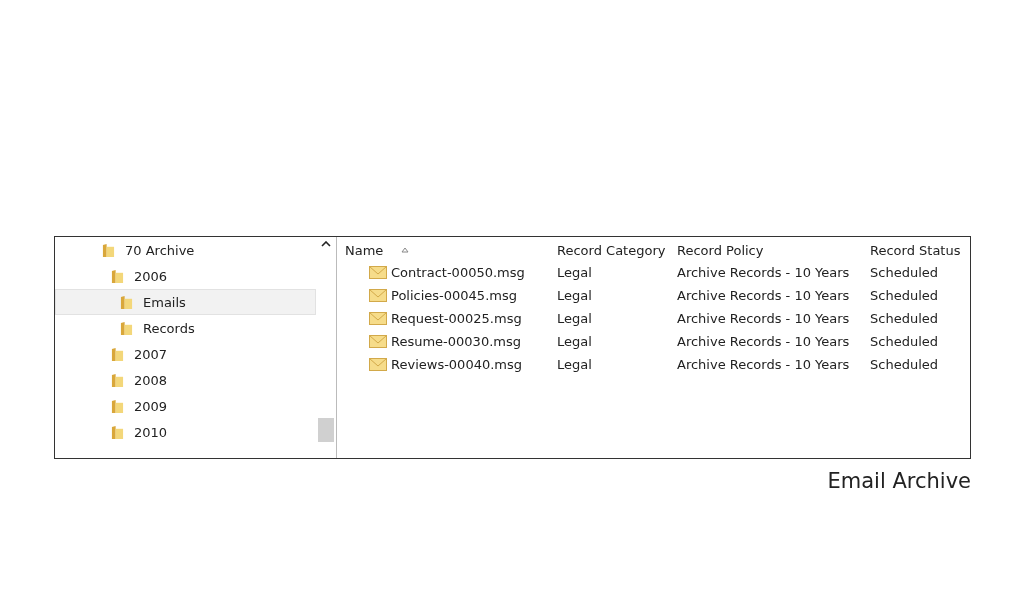 Image resolution: width=1024 pixels, height=614 pixels. I want to click on folder-tree-item: 2006, so click(185, 276).